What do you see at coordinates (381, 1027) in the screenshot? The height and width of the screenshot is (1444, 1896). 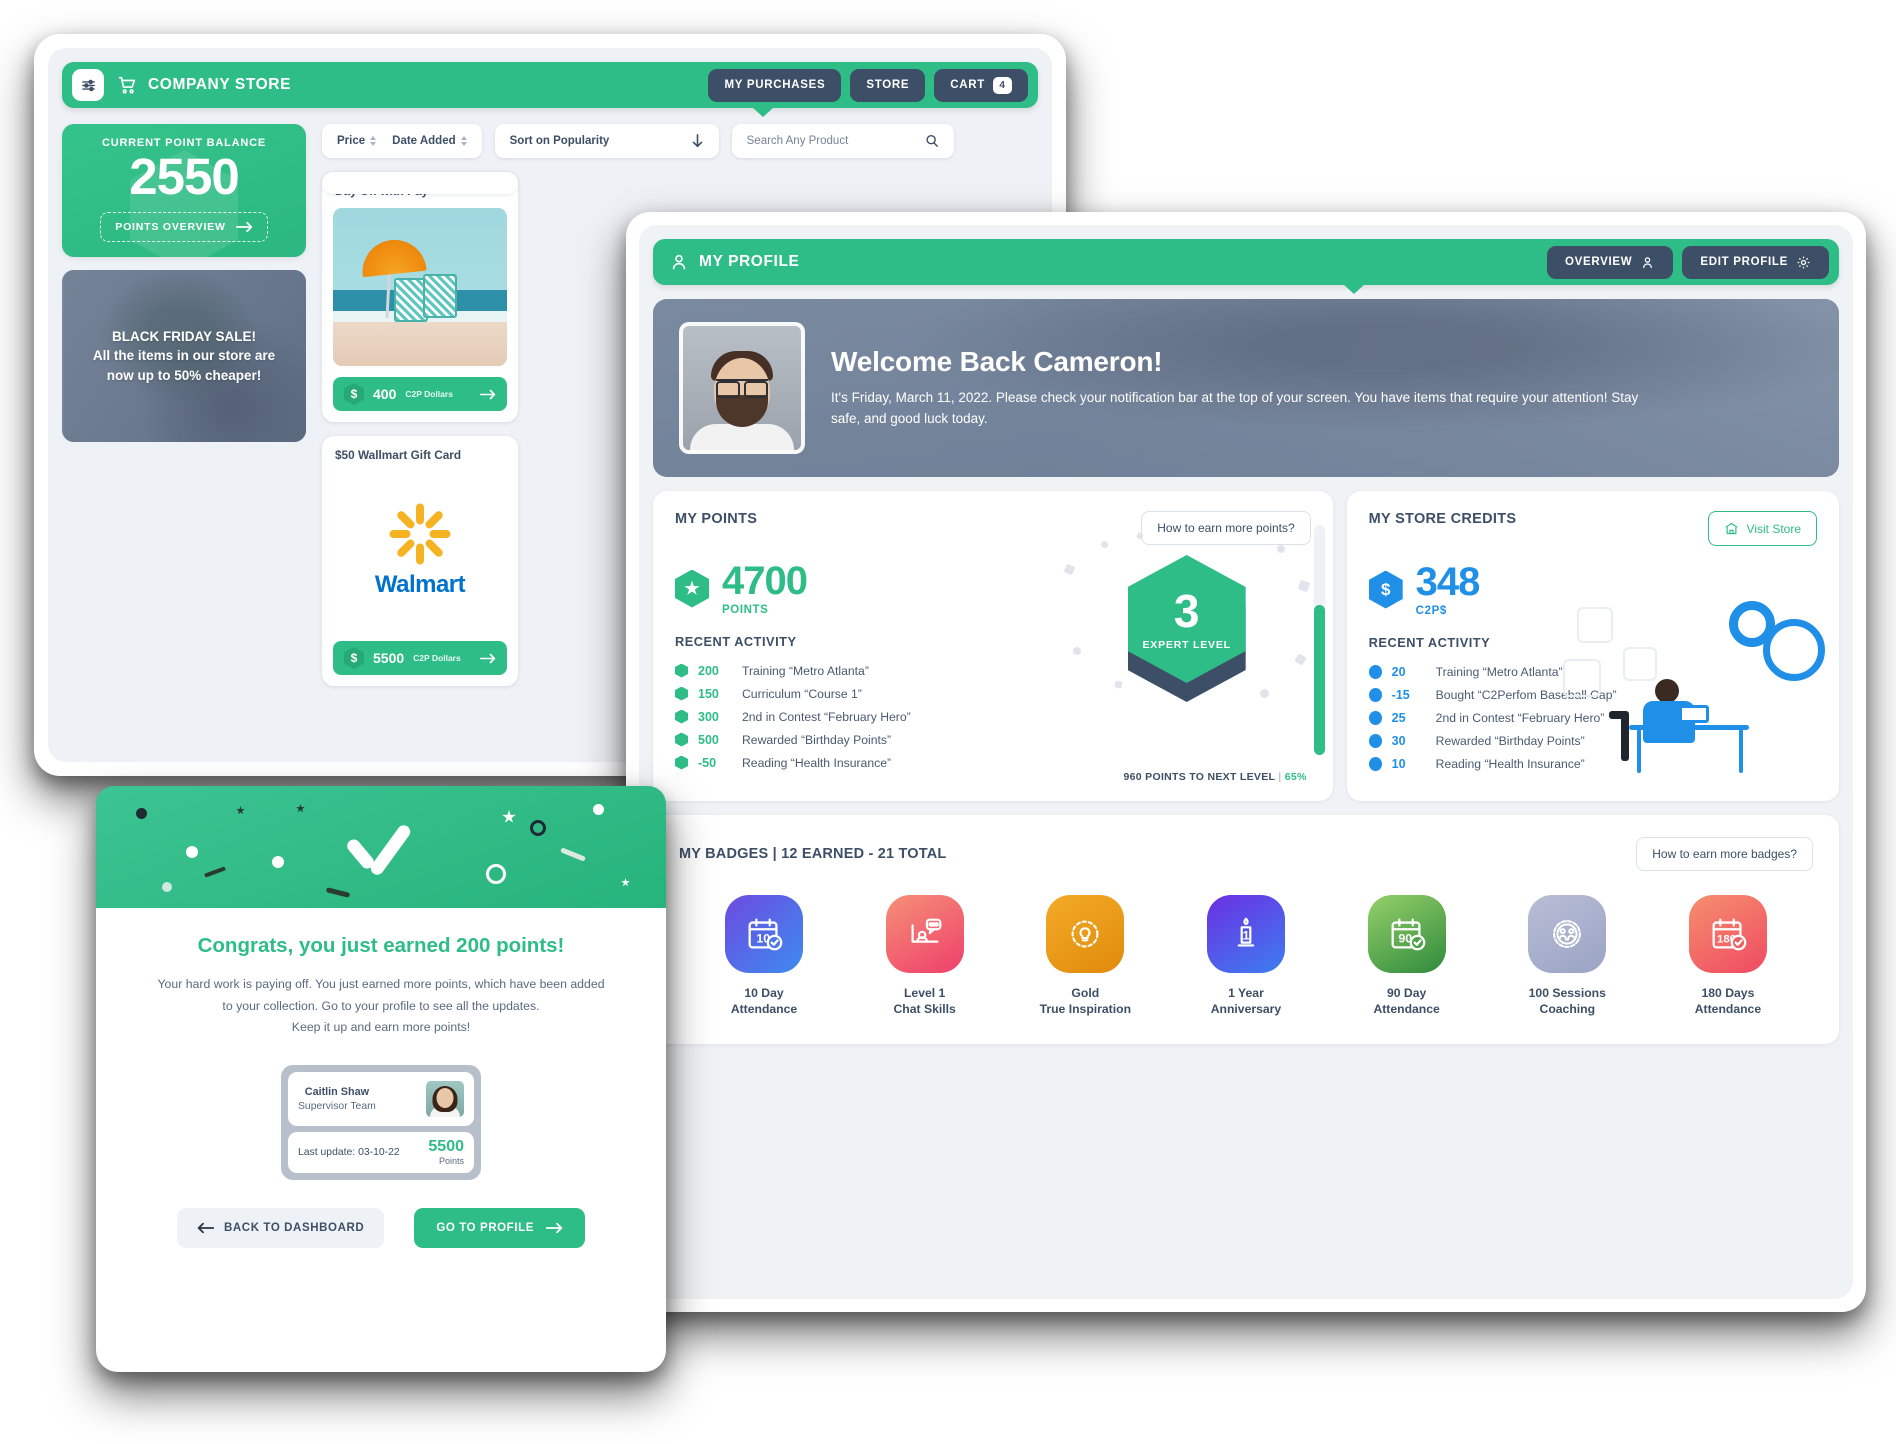 I see `modal-desc-line-3: Keep it up and earn more points!` at bounding box center [381, 1027].